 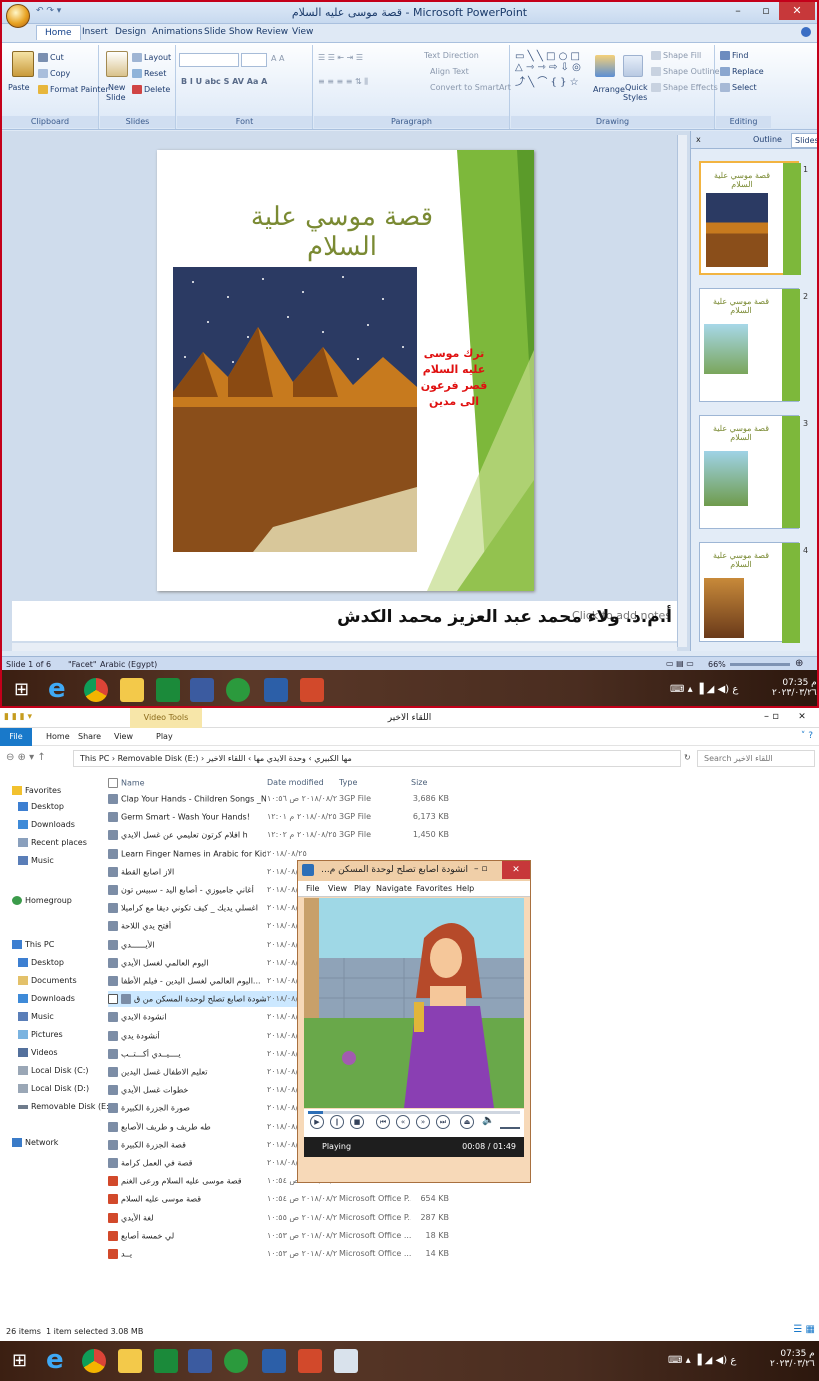 I want to click on shapes-gallery: ▭ ╲ ╲ □ ○ □ △ ⇾ ⇾ ⇨ ⇩ ◎ ⤴ ╲ ⌒ { } ☆, so click(x=548, y=69).